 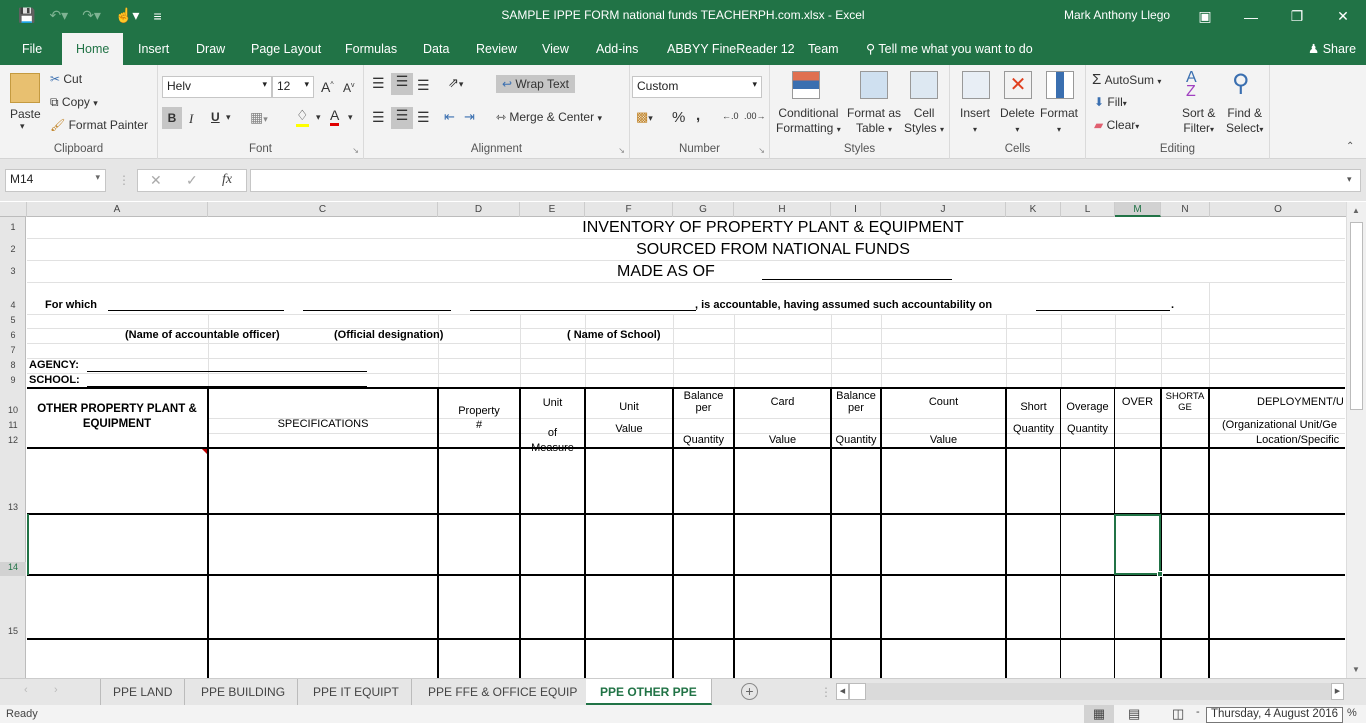 What do you see at coordinates (13, 507) in the screenshot?
I see `row-header-13: 13` at bounding box center [13, 507].